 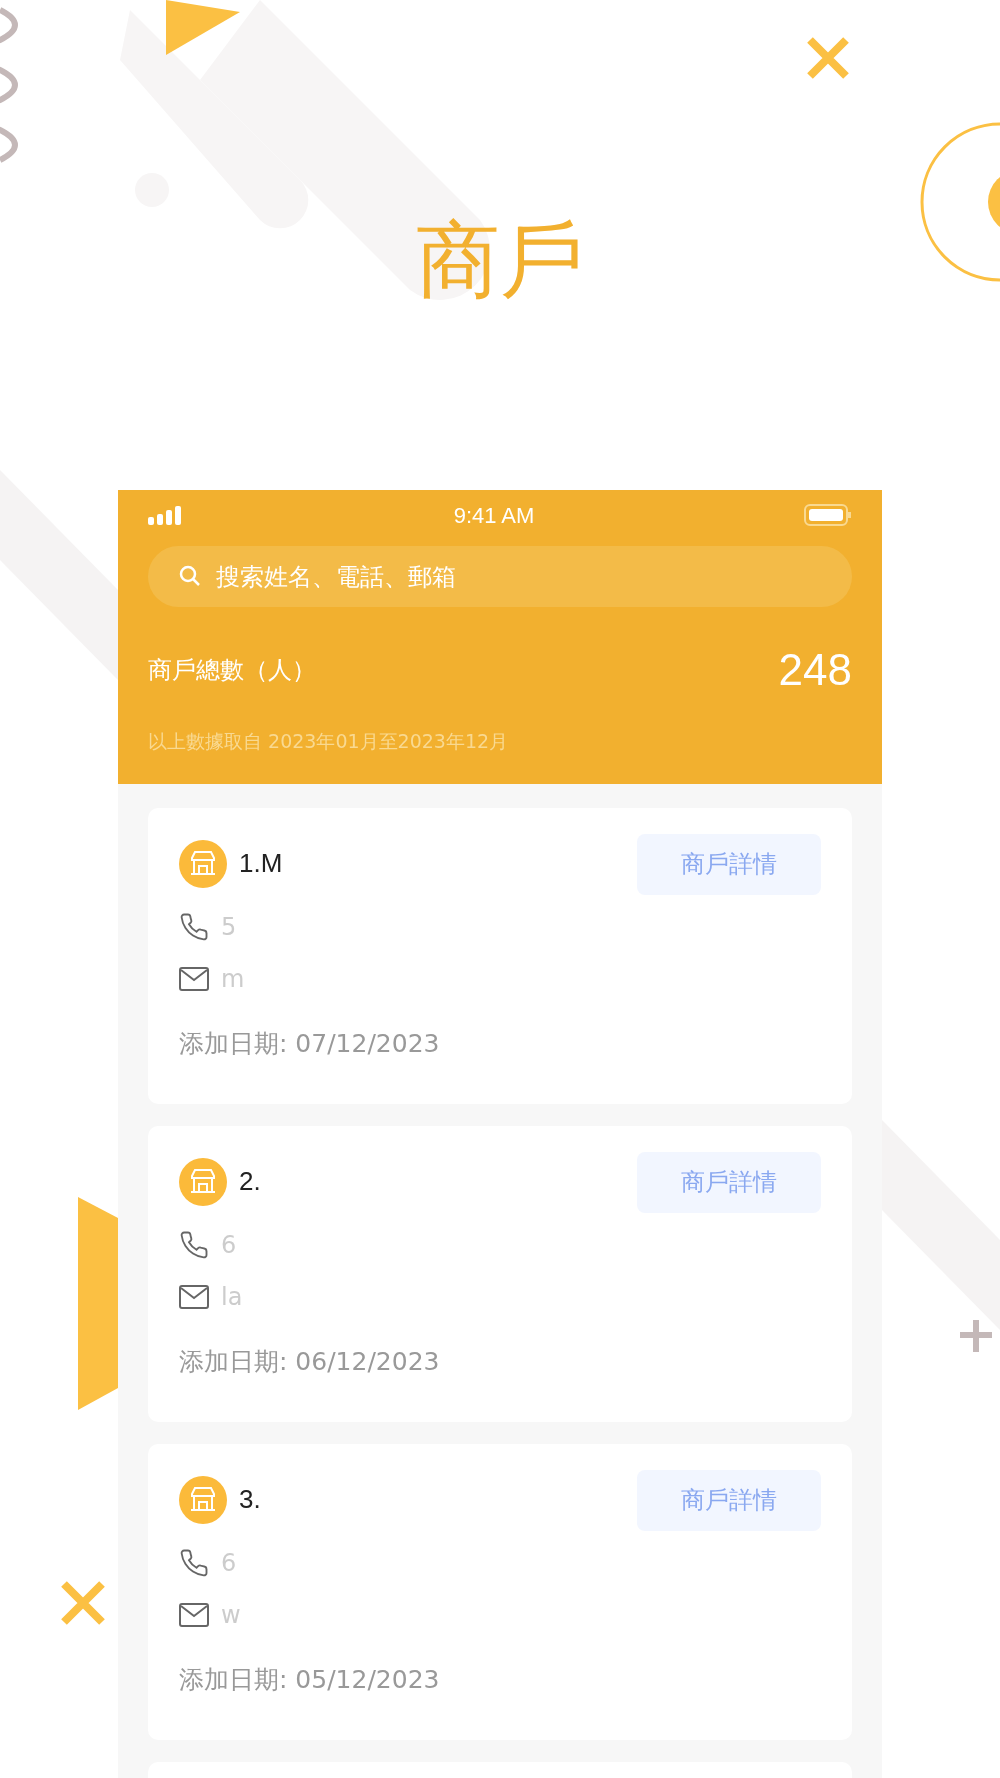 I want to click on merchant-name: 3., so click(x=250, y=1499).